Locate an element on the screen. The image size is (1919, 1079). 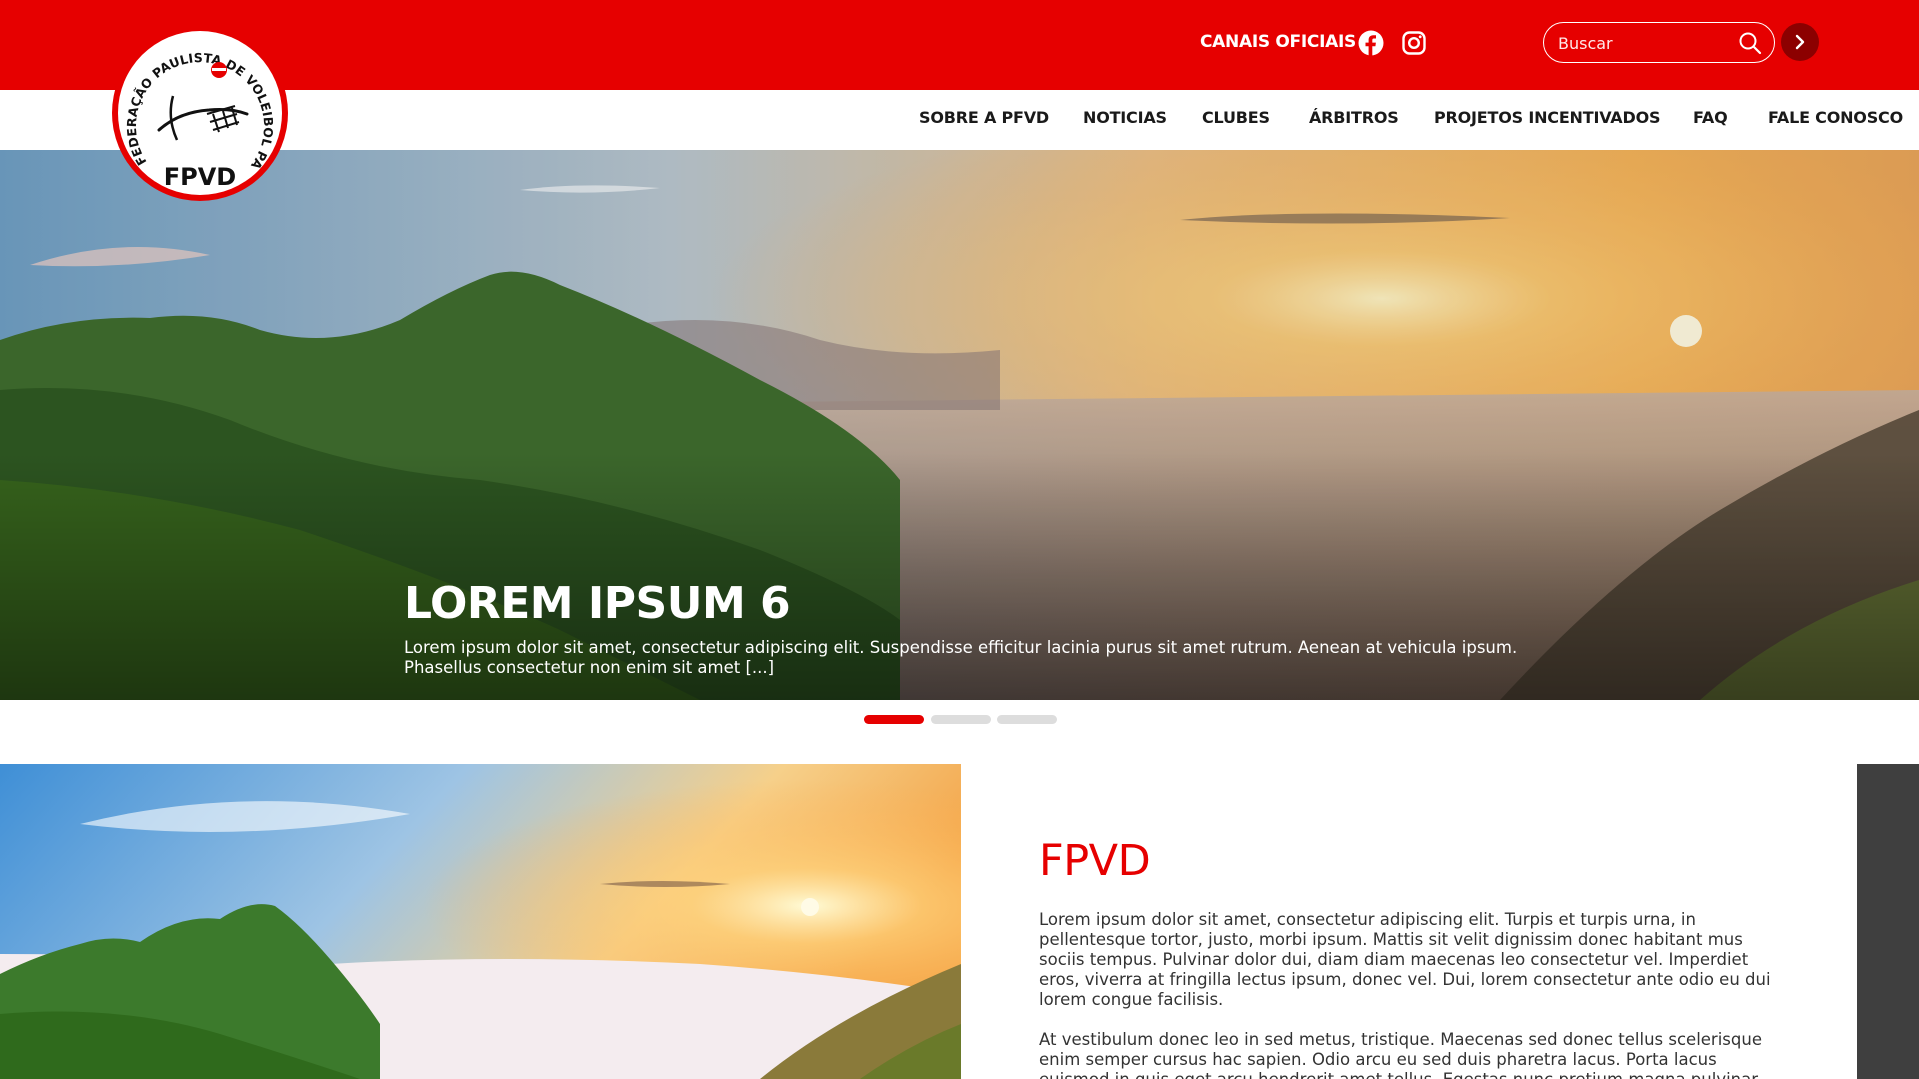
nav-item-faq: FAQ is located at coordinates (1710, 117).